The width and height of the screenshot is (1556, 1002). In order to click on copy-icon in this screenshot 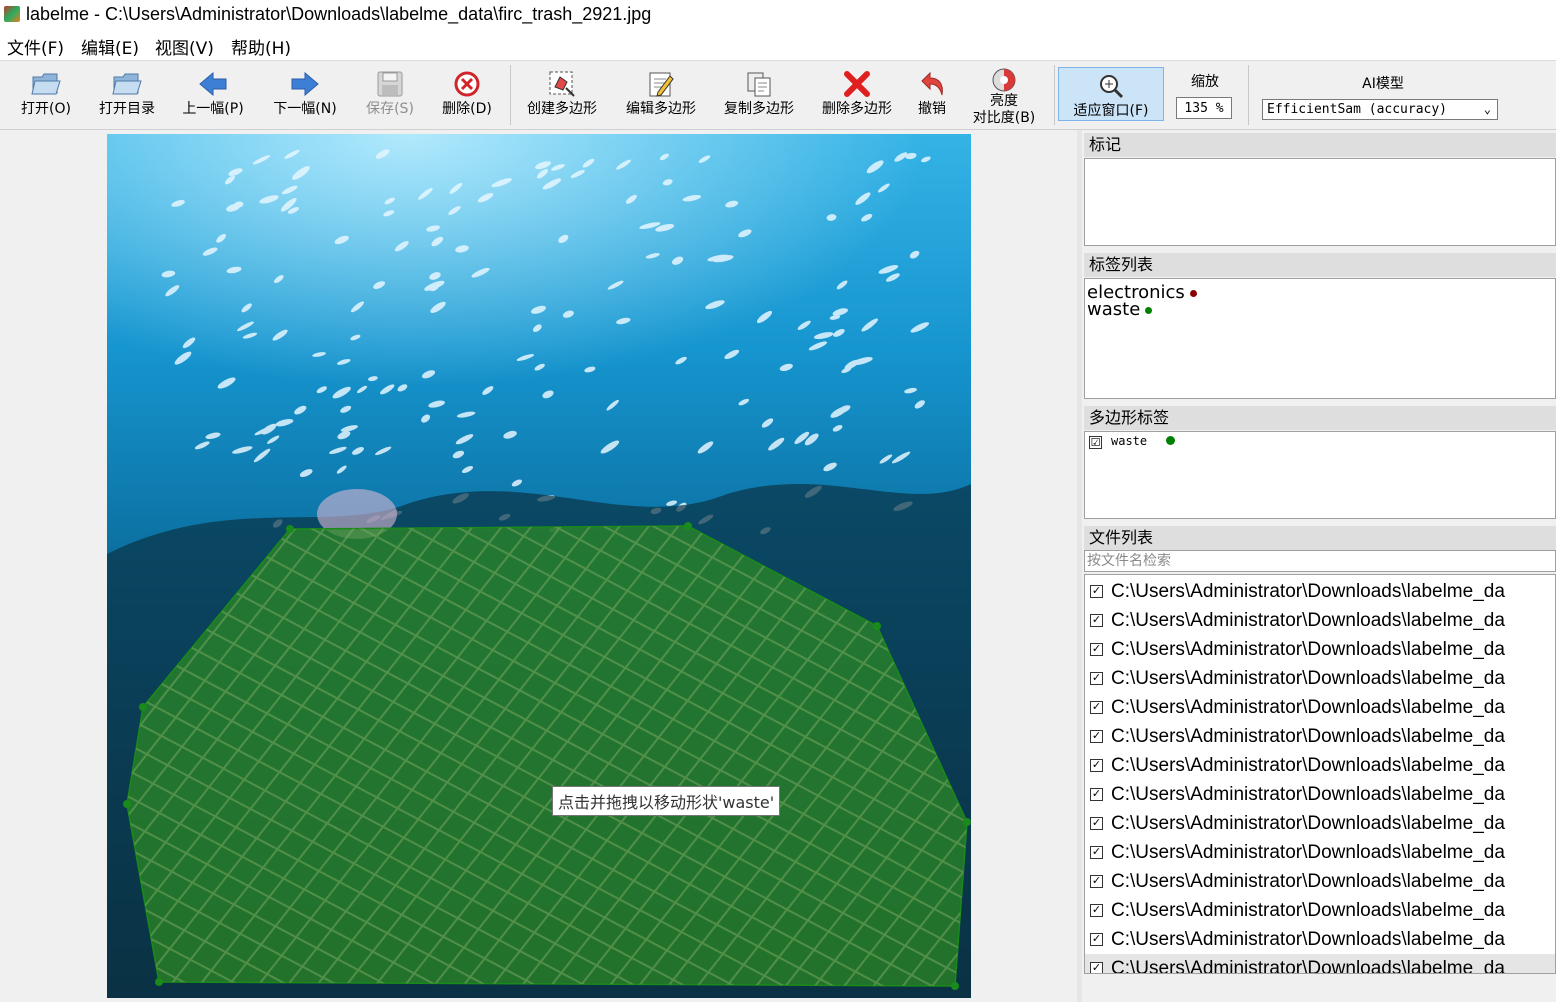, I will do `click(759, 84)`.